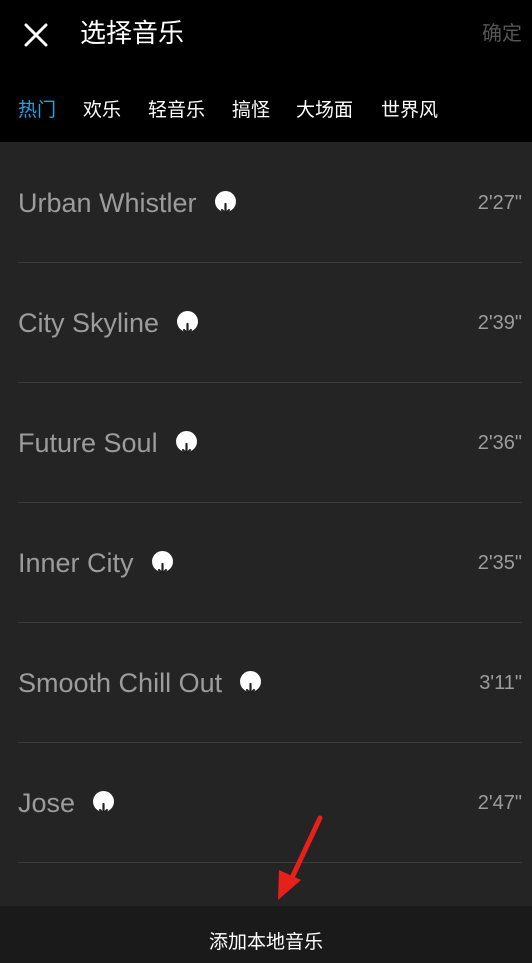  I want to click on category-tabs: 热门 欢乐 轻音乐 搞怪 大场面 世界风, so click(266, 110).